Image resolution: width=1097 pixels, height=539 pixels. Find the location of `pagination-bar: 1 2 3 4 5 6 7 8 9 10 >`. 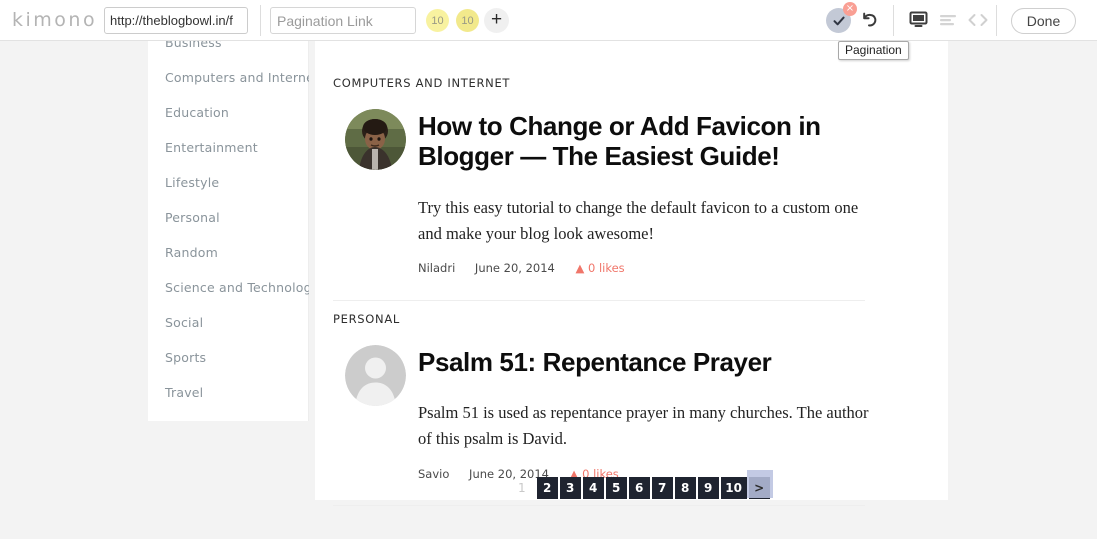

pagination-bar: 1 2 3 4 5 6 7 8 9 10 > is located at coordinates (645, 484).